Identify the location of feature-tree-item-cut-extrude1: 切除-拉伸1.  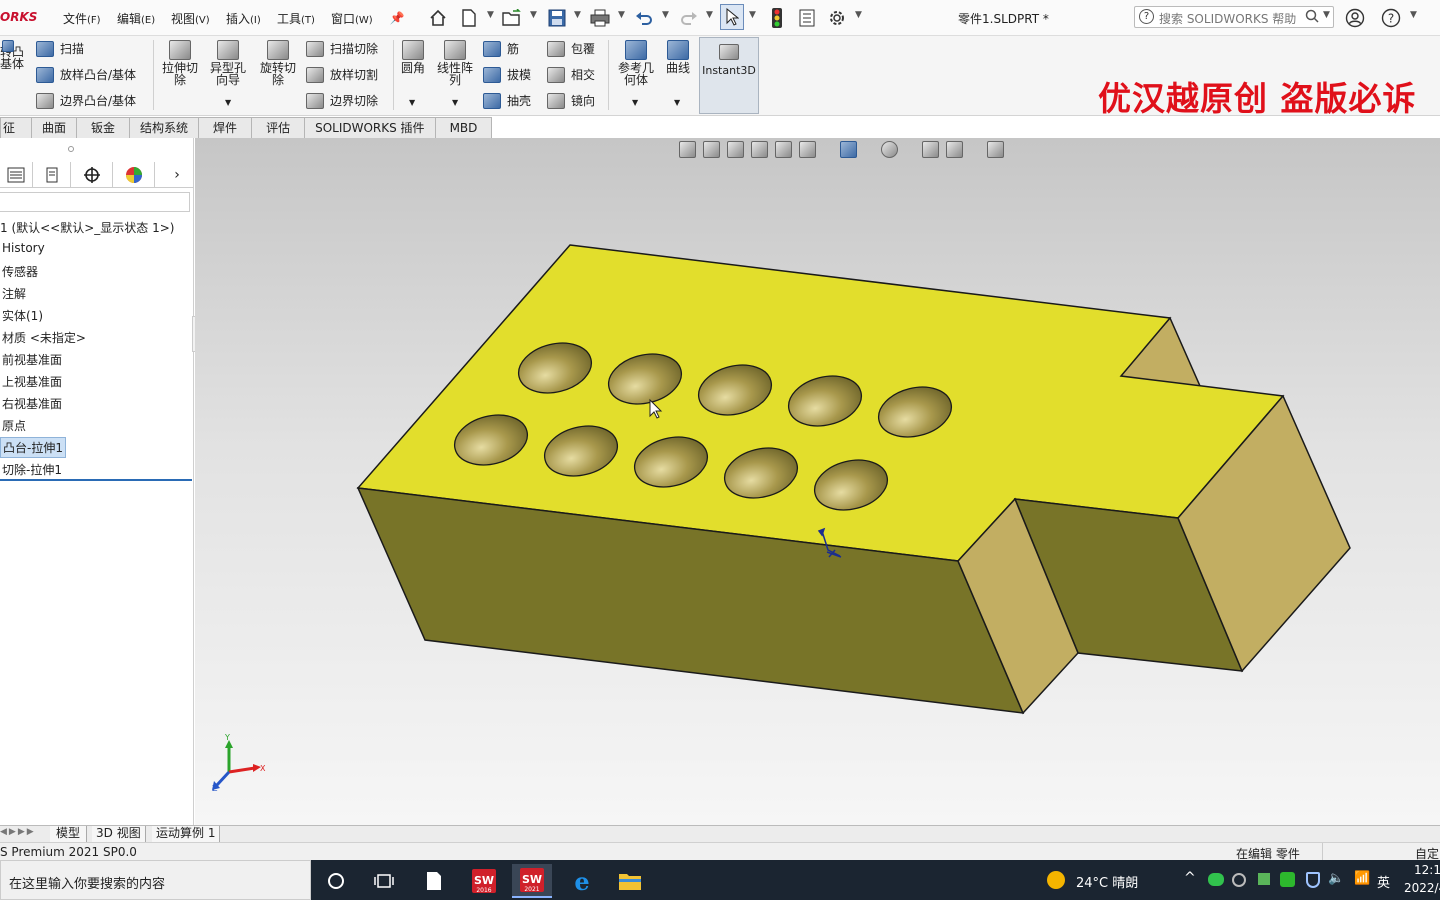
(32, 469).